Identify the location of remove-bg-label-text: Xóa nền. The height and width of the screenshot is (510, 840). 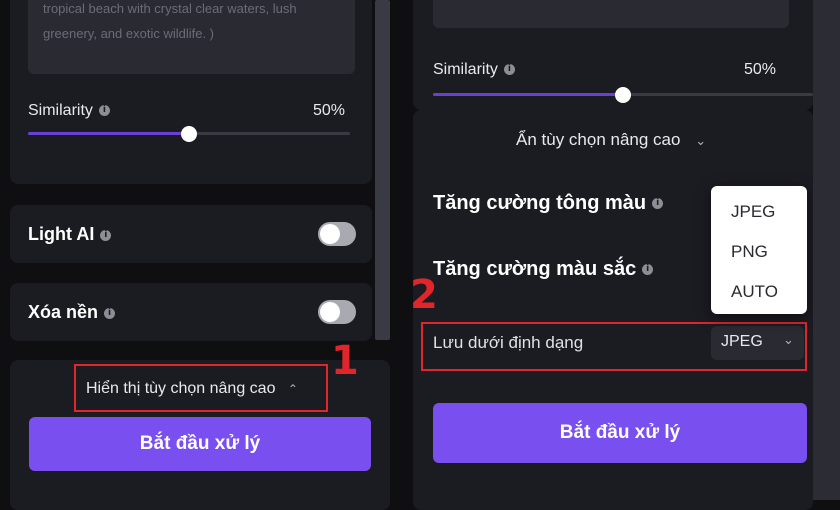
(63, 312).